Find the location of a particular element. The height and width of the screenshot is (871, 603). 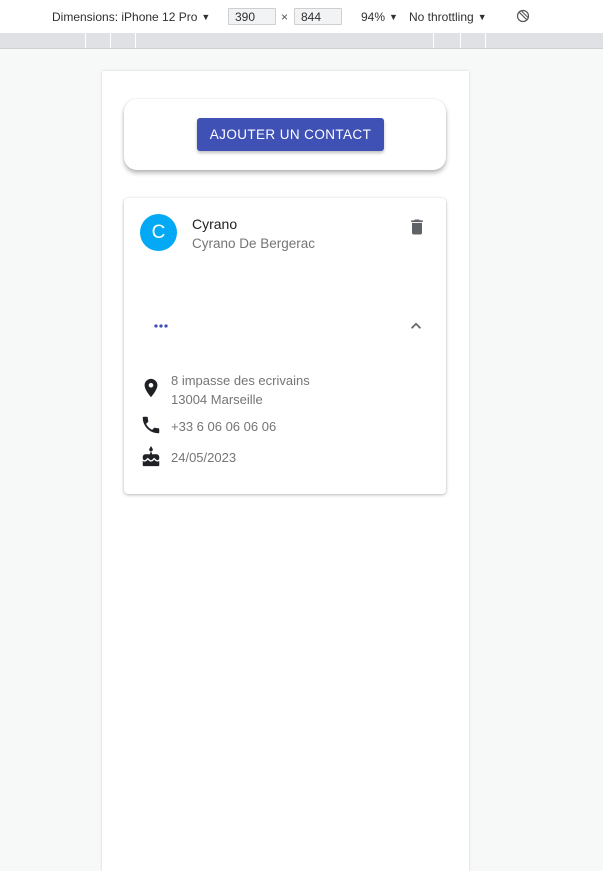

phone-icon is located at coordinates (151, 425).